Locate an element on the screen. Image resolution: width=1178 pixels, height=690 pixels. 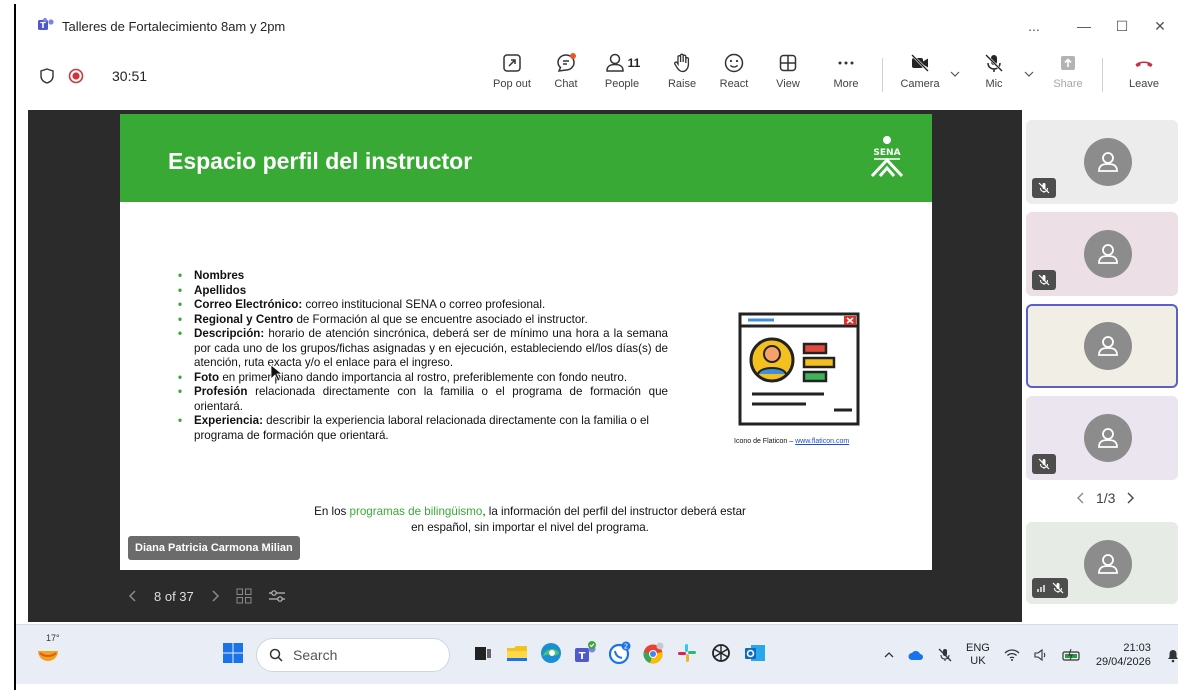
svg-text: T is located at coordinates (582, 656).